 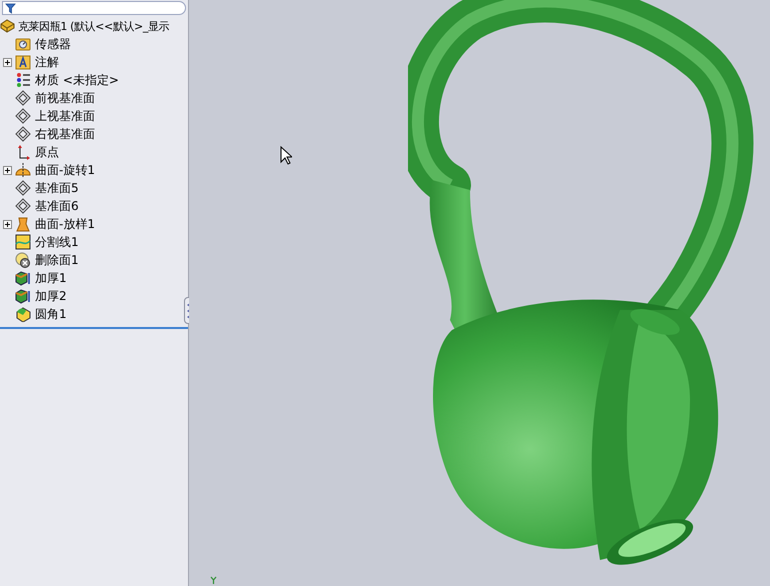 What do you see at coordinates (47, 152) in the screenshot?
I see `tree-item-label: 原点` at bounding box center [47, 152].